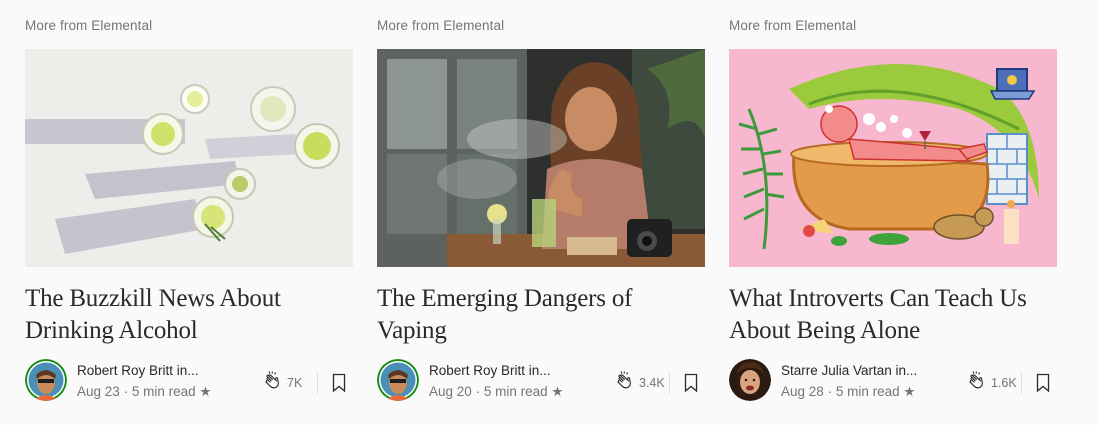  What do you see at coordinates (98, 391) in the screenshot?
I see `publish-date: Aug 23` at bounding box center [98, 391].